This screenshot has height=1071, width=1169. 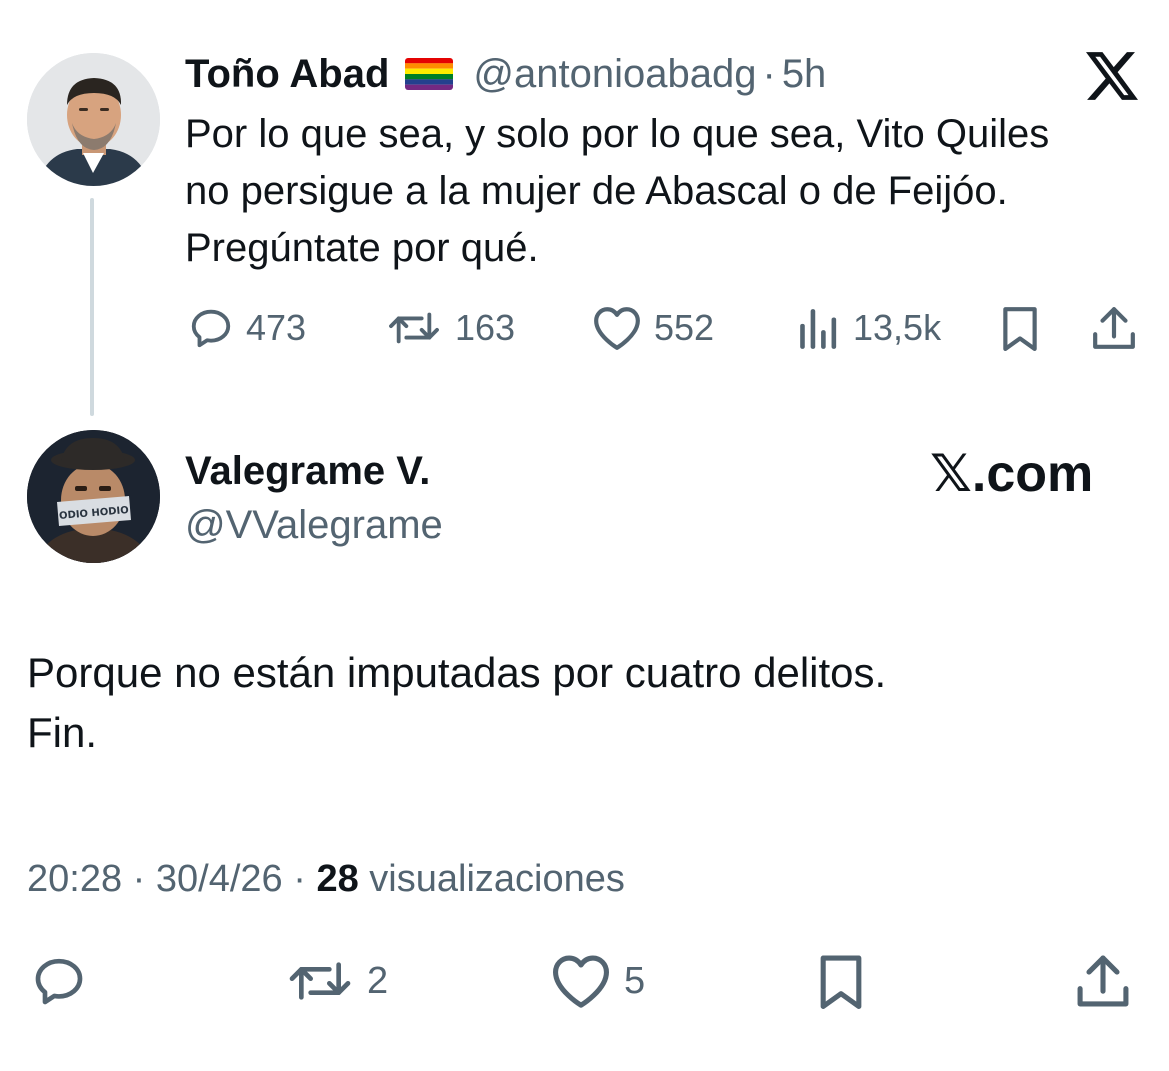 I want to click on views-action: 13,5k, so click(x=869, y=328).